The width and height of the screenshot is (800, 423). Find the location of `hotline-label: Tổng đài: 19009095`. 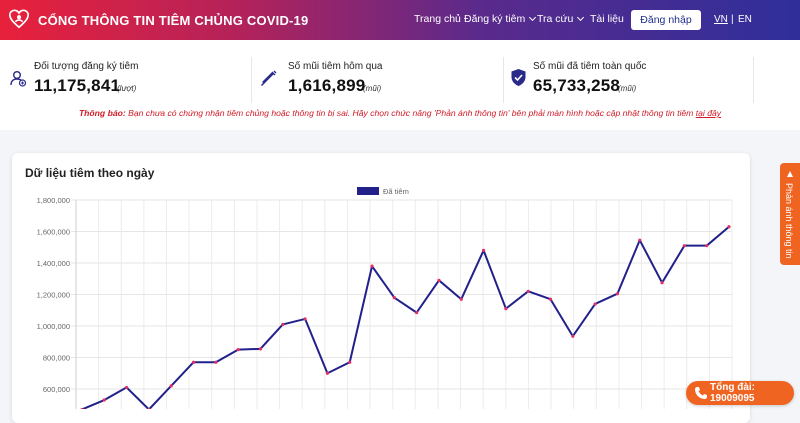

hotline-label: Tổng đài: 19009095 is located at coordinates (732, 393).